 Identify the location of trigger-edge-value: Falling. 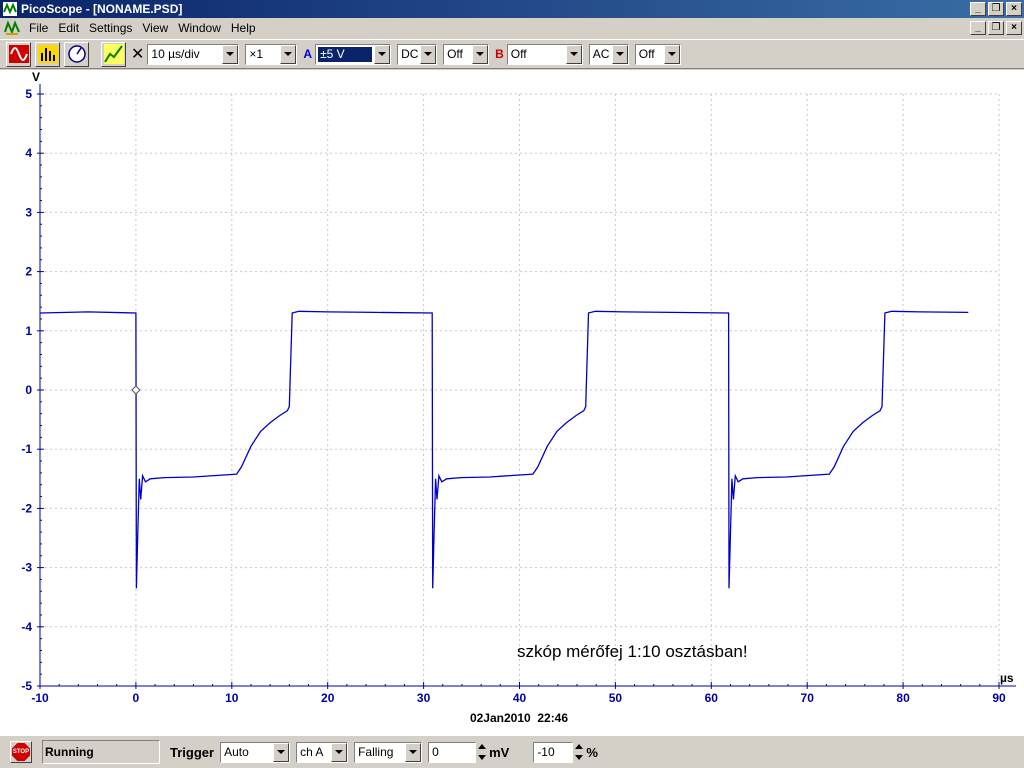
(376, 751).